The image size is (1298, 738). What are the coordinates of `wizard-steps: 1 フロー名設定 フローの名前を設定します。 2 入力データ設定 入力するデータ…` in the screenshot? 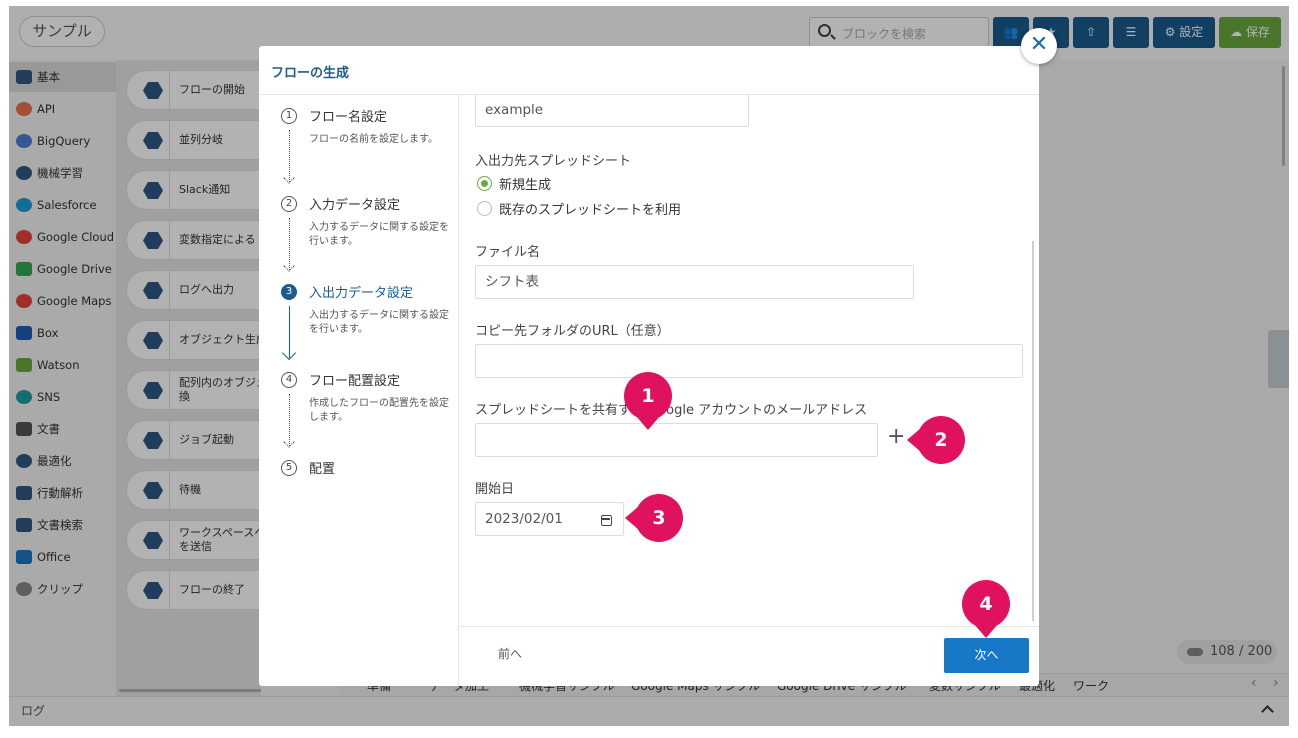 It's located at (359, 390).